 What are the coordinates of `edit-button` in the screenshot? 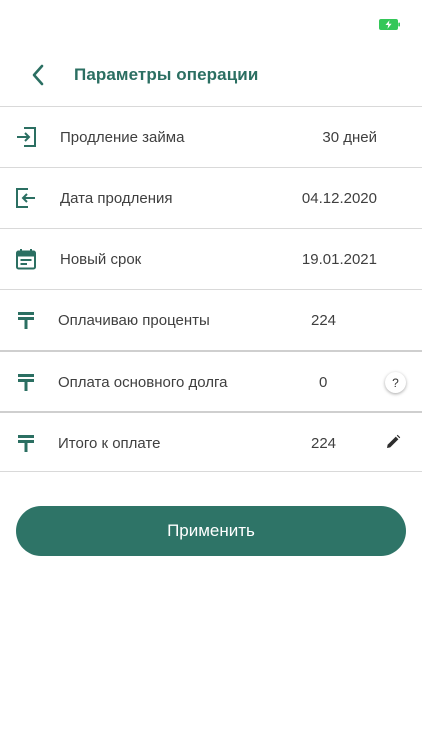 It's located at (393, 442).